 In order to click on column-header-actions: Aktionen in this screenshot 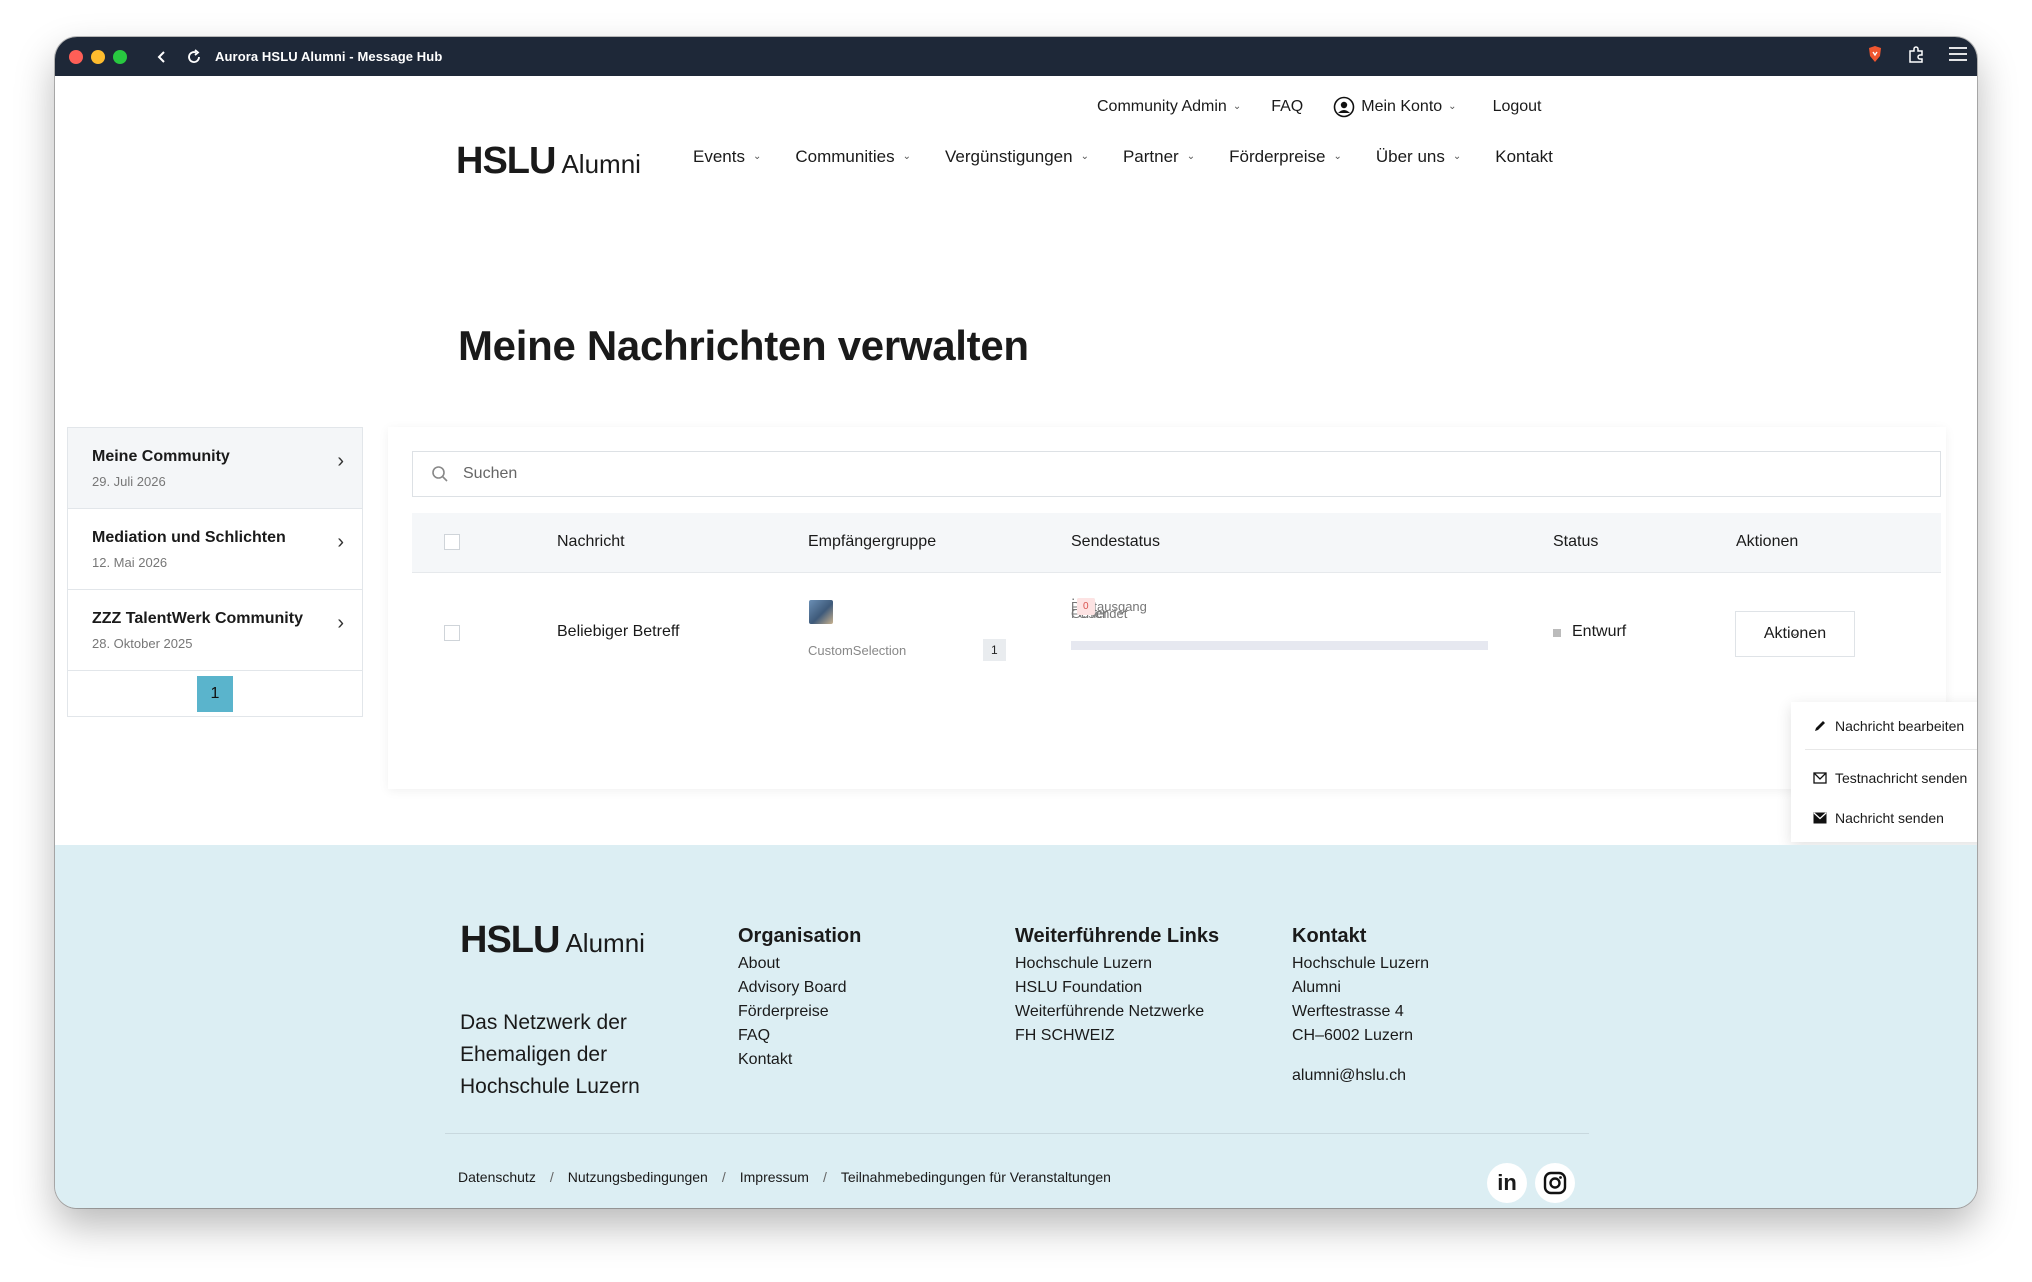, I will do `click(1767, 541)`.